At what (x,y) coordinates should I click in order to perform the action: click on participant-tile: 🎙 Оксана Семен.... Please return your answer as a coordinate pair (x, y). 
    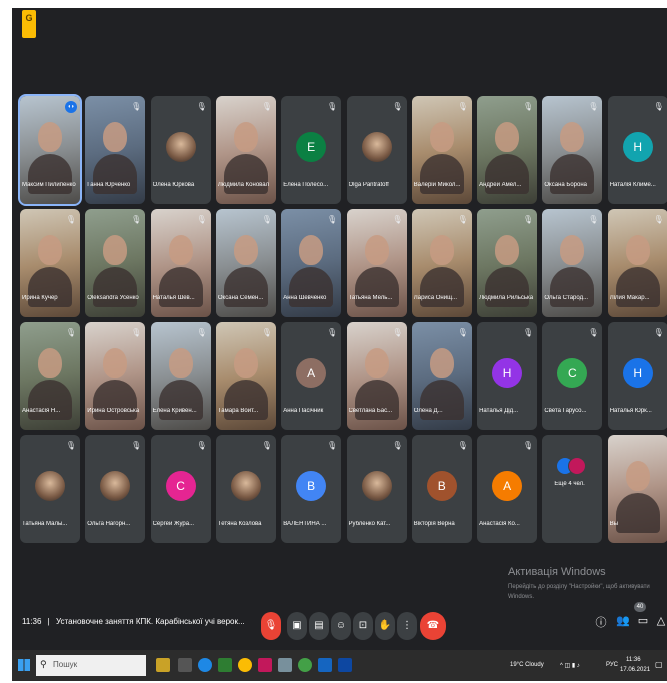
    Looking at the image, I should click on (245, 263).